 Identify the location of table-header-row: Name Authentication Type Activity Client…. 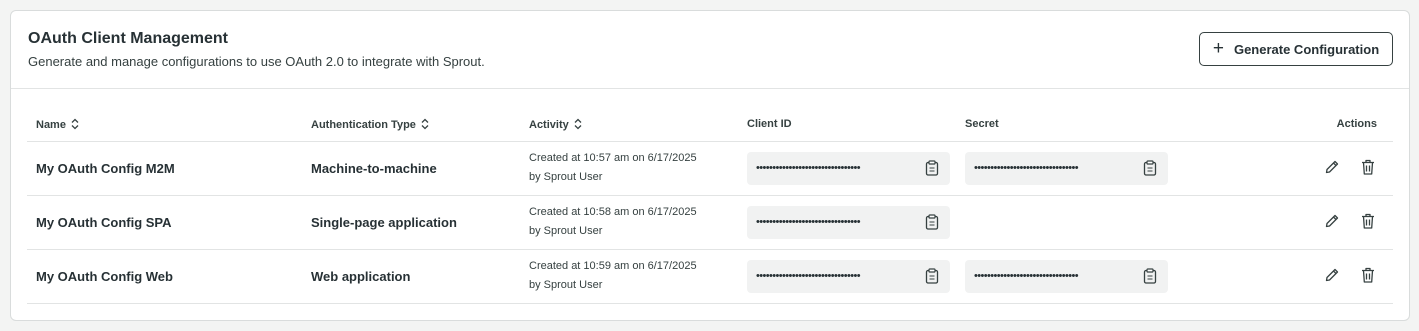
(710, 125).